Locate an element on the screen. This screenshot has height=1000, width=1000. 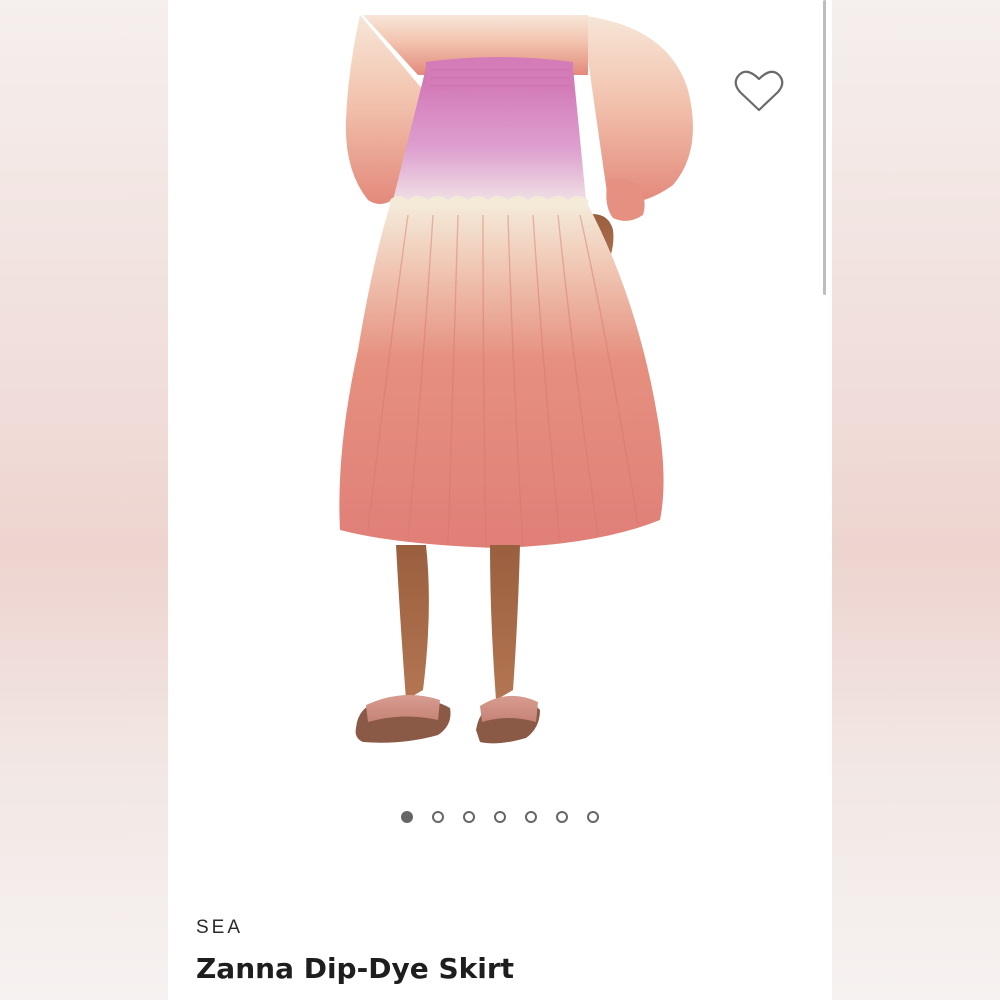
image-carousel-indicators is located at coordinates (500, 821).